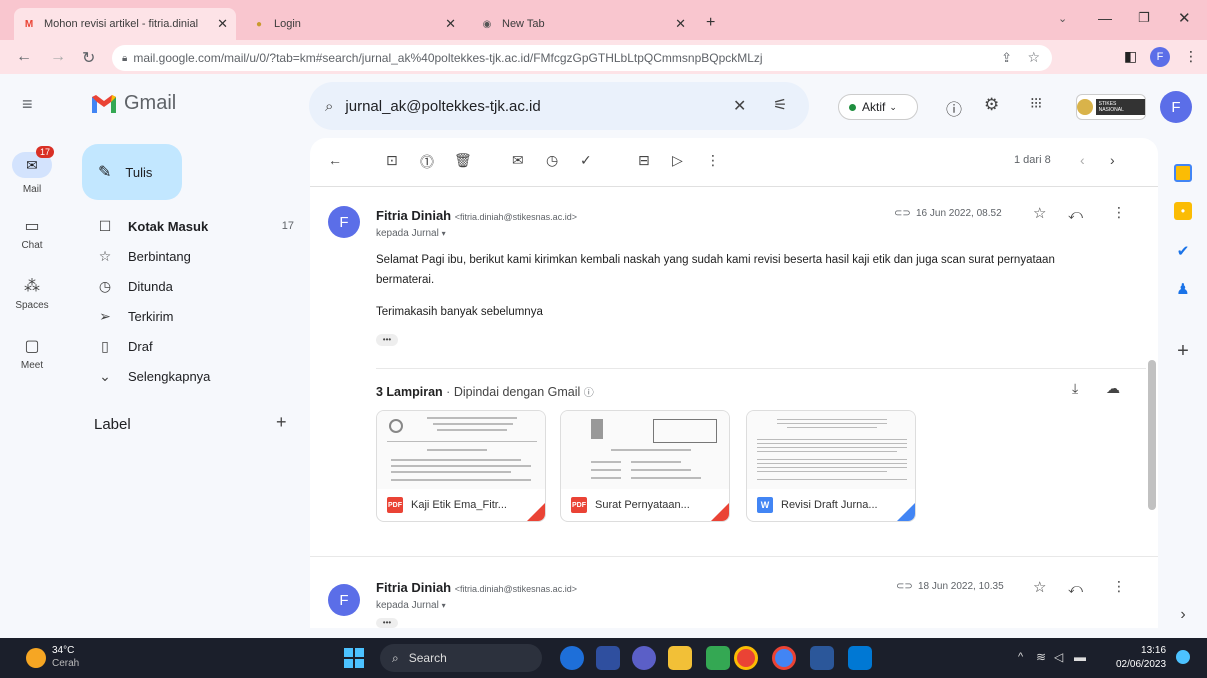  Describe the element at coordinates (463, 160) in the screenshot. I see `delete-icon: 🗑︎` at that location.